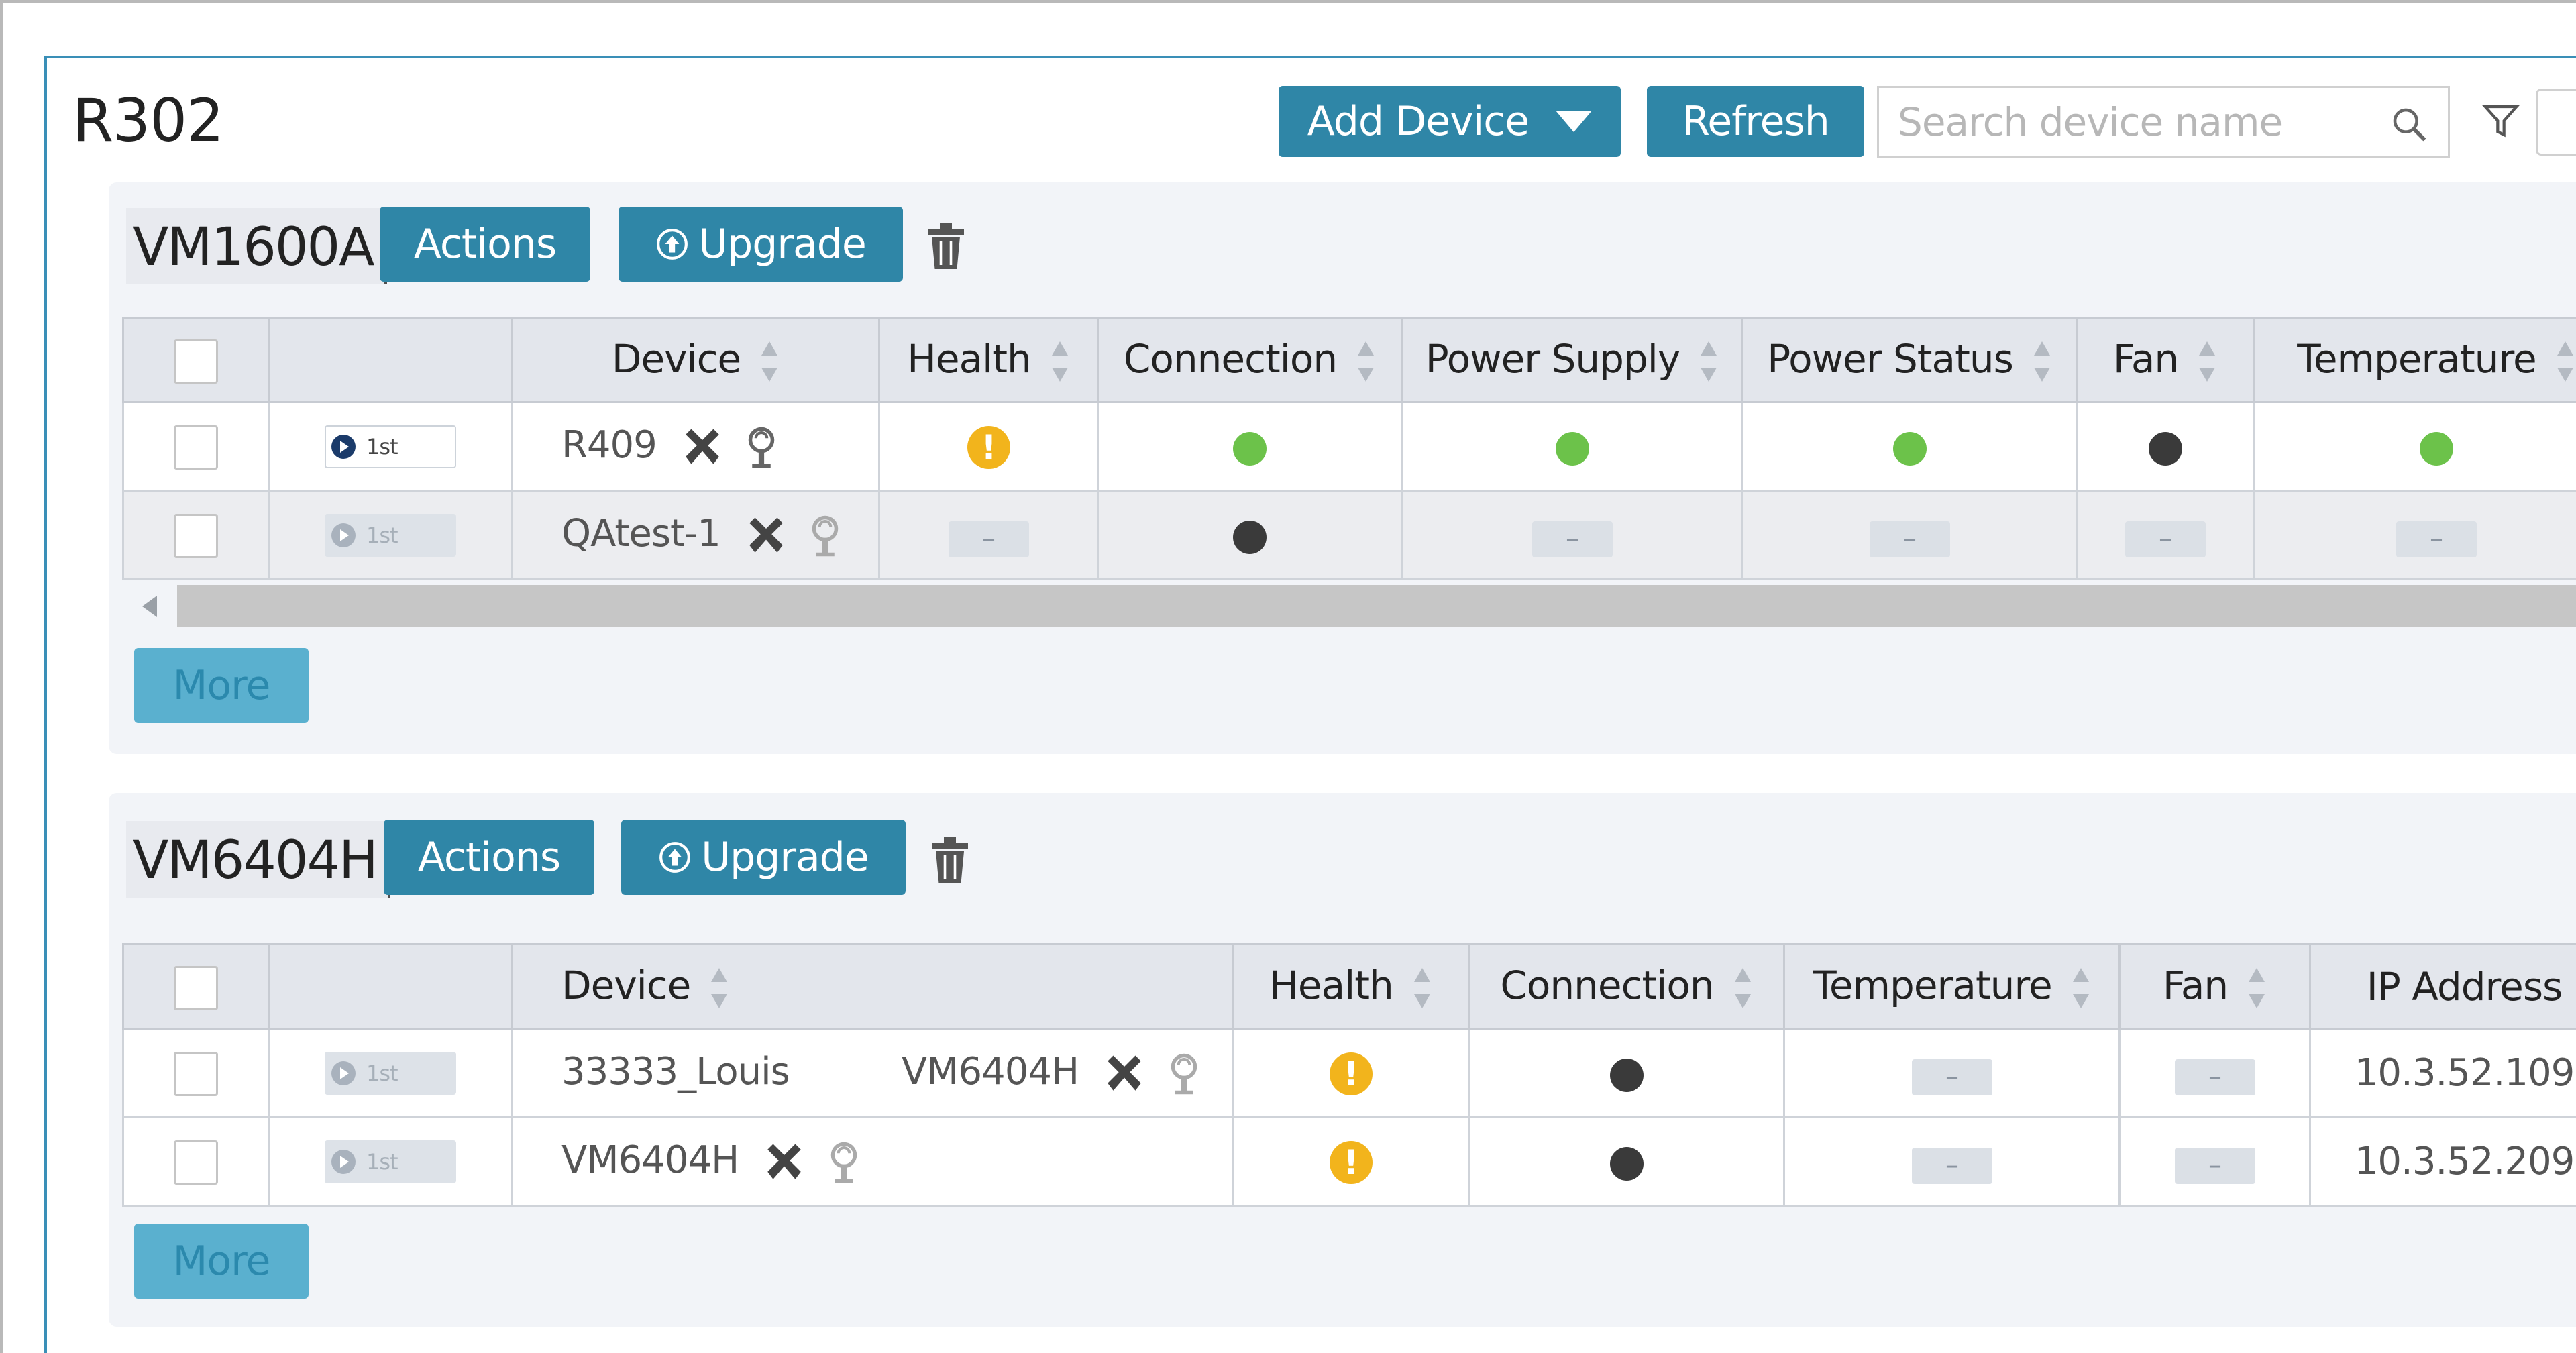 Image resolution: width=2576 pixels, height=1353 pixels. I want to click on device-cell: QAtest-1, so click(695, 535).